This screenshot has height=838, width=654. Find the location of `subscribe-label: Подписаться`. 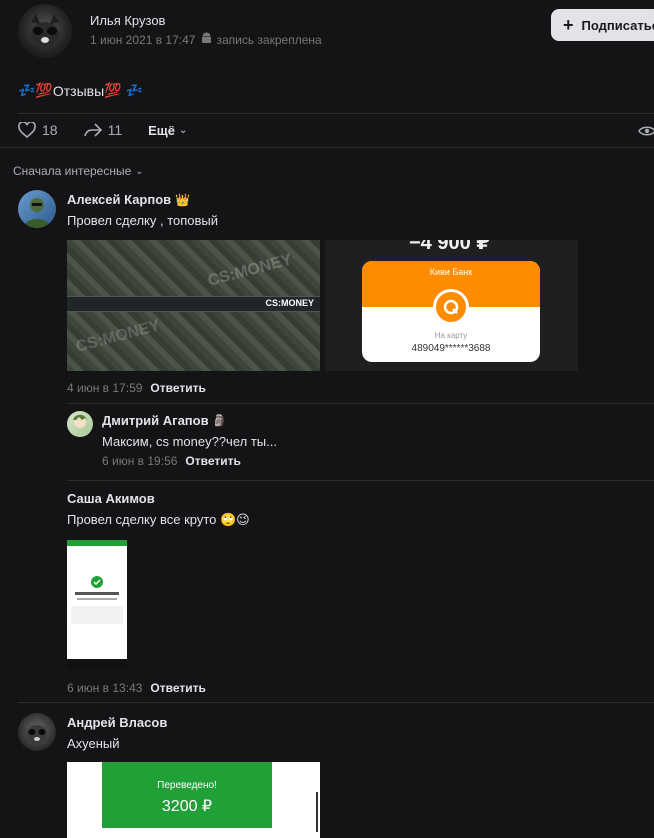

subscribe-label: Подписаться is located at coordinates (617, 25).